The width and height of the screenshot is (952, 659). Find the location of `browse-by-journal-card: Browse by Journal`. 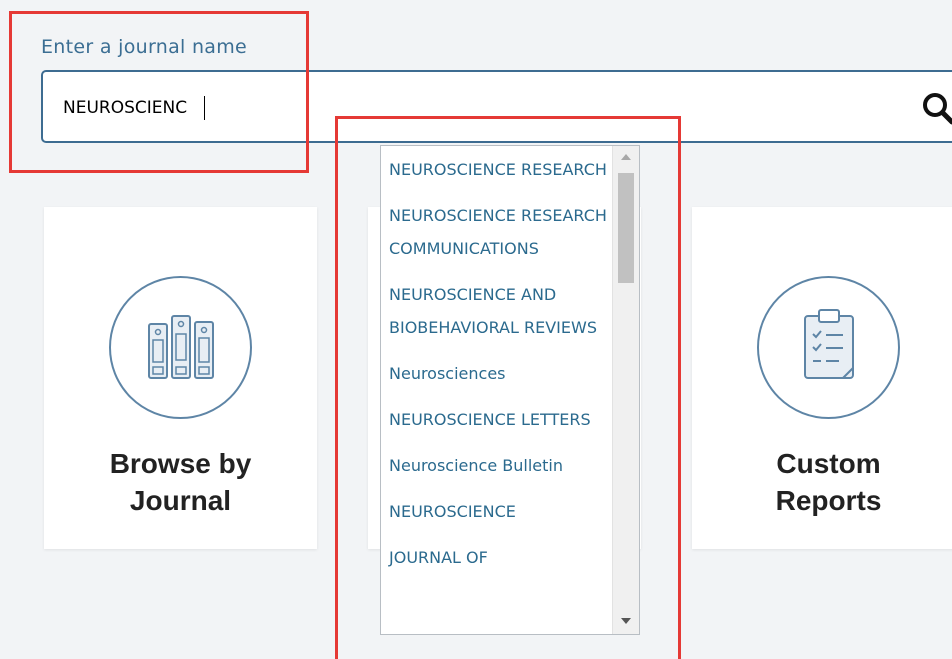

browse-by-journal-card: Browse by Journal is located at coordinates (180, 378).